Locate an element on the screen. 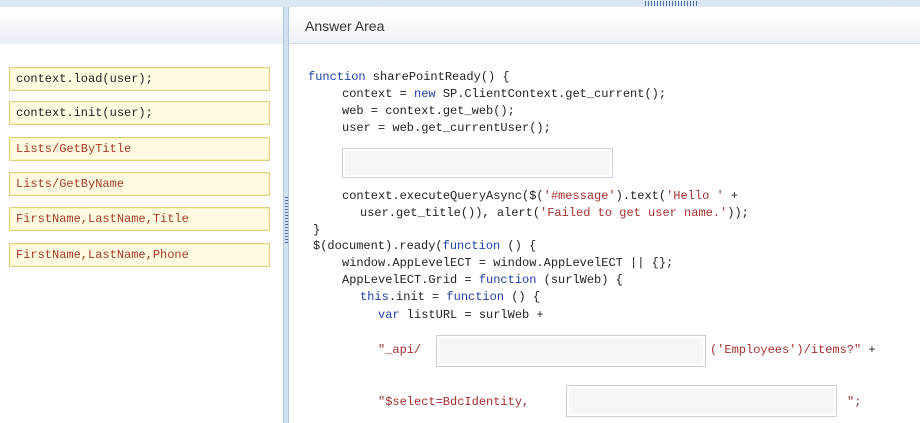  resize-grip-icon is located at coordinates (671, 3).